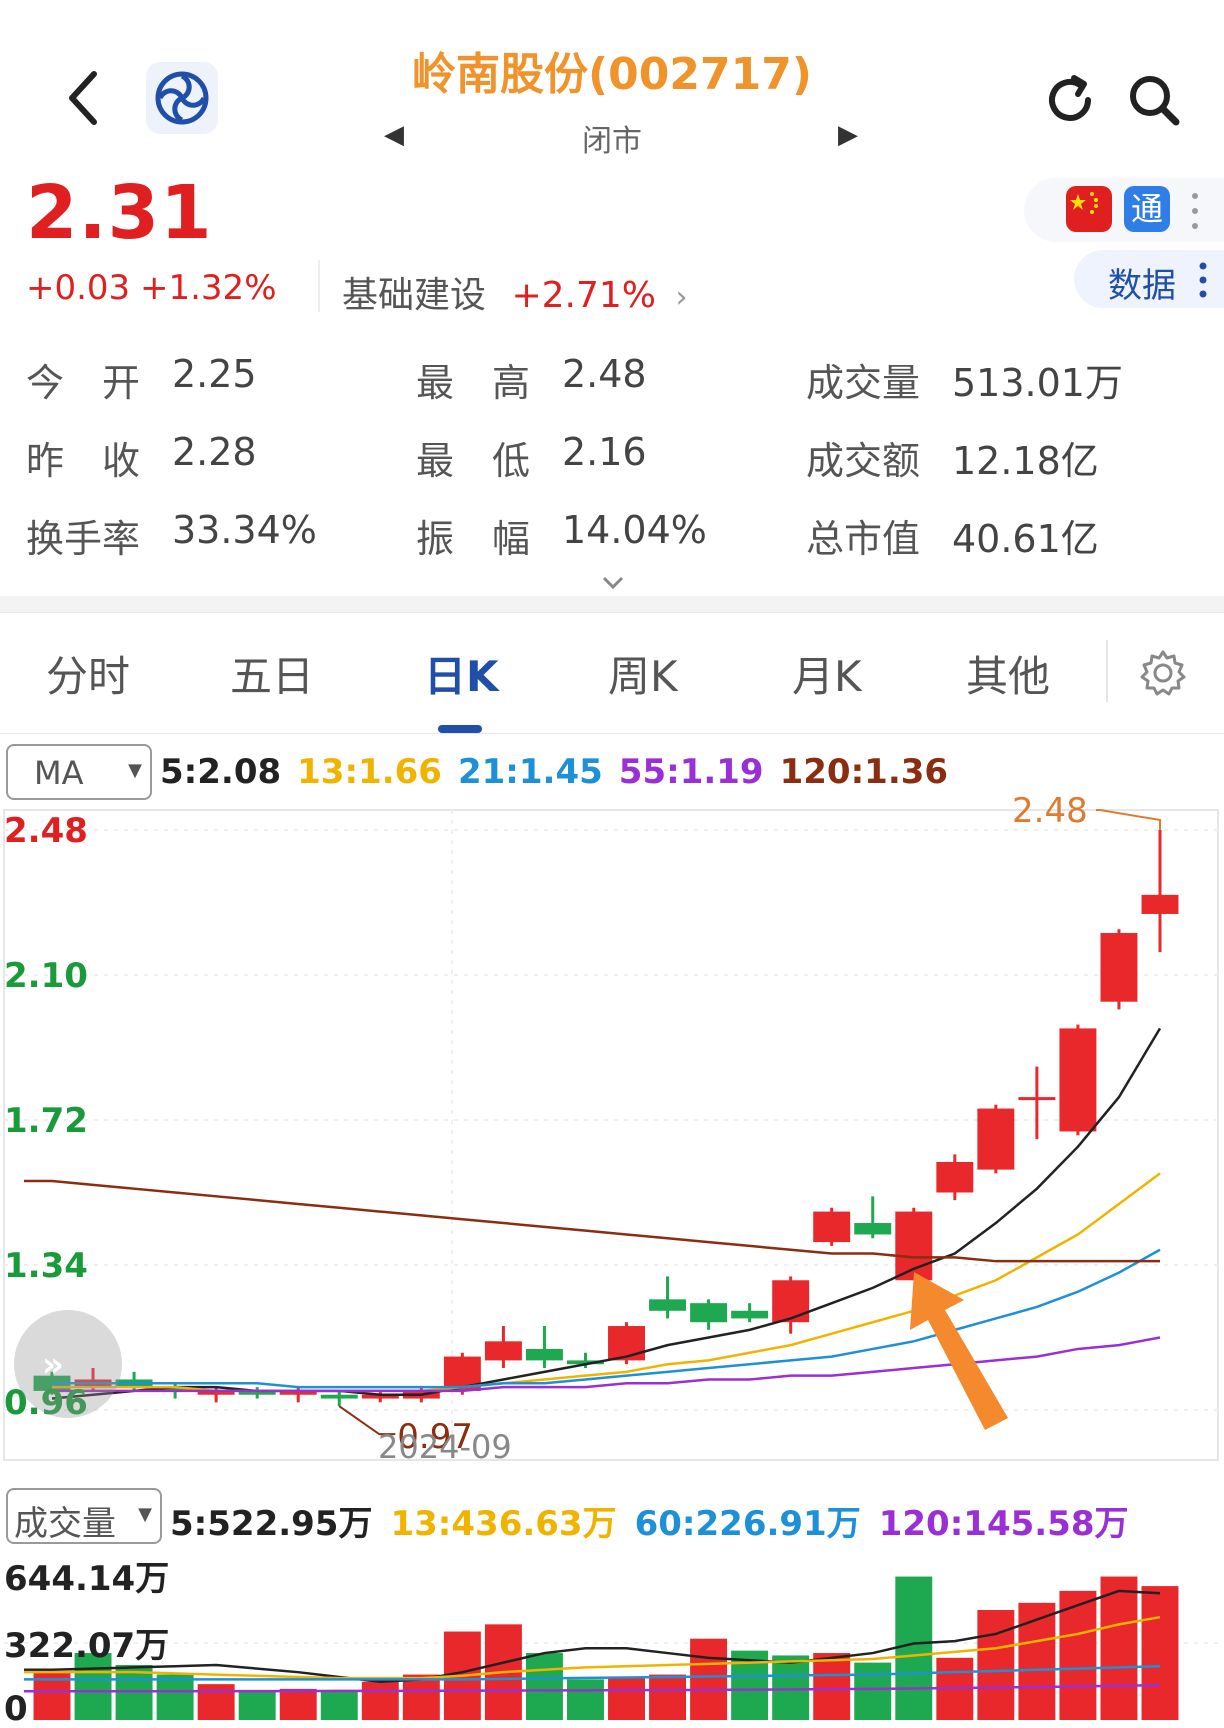  What do you see at coordinates (272, 673) in the screenshot?
I see `tab-1: 五日` at bounding box center [272, 673].